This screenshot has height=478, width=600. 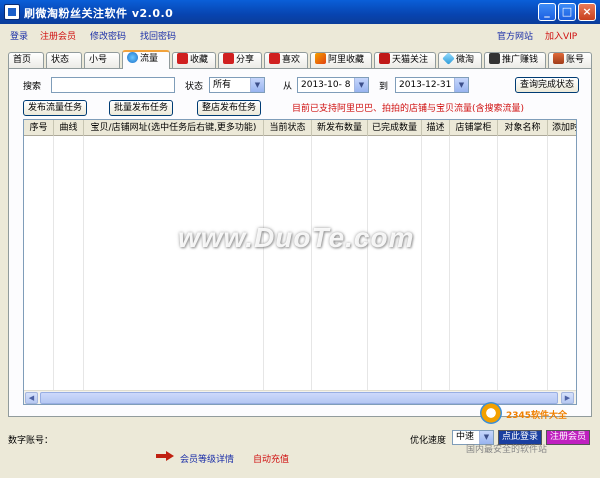 What do you see at coordinates (587, 12) in the screenshot?
I see `close-button: ×` at bounding box center [587, 12].